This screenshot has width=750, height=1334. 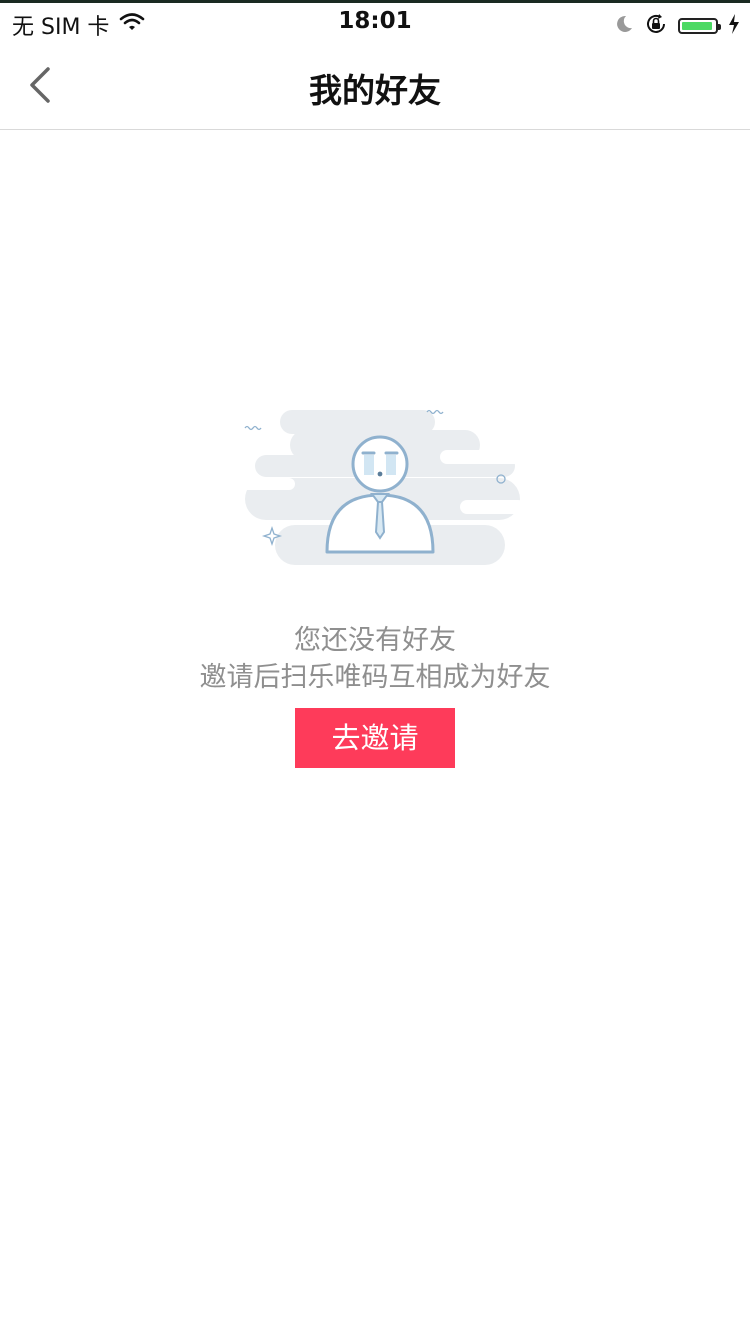 What do you see at coordinates (375, 90) in the screenshot?
I see `page-title: 我的好友` at bounding box center [375, 90].